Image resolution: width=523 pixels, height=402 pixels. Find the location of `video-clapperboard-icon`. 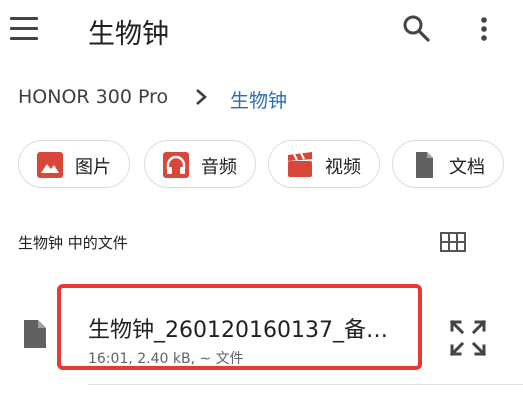

video-clapperboard-icon is located at coordinates (300, 164).